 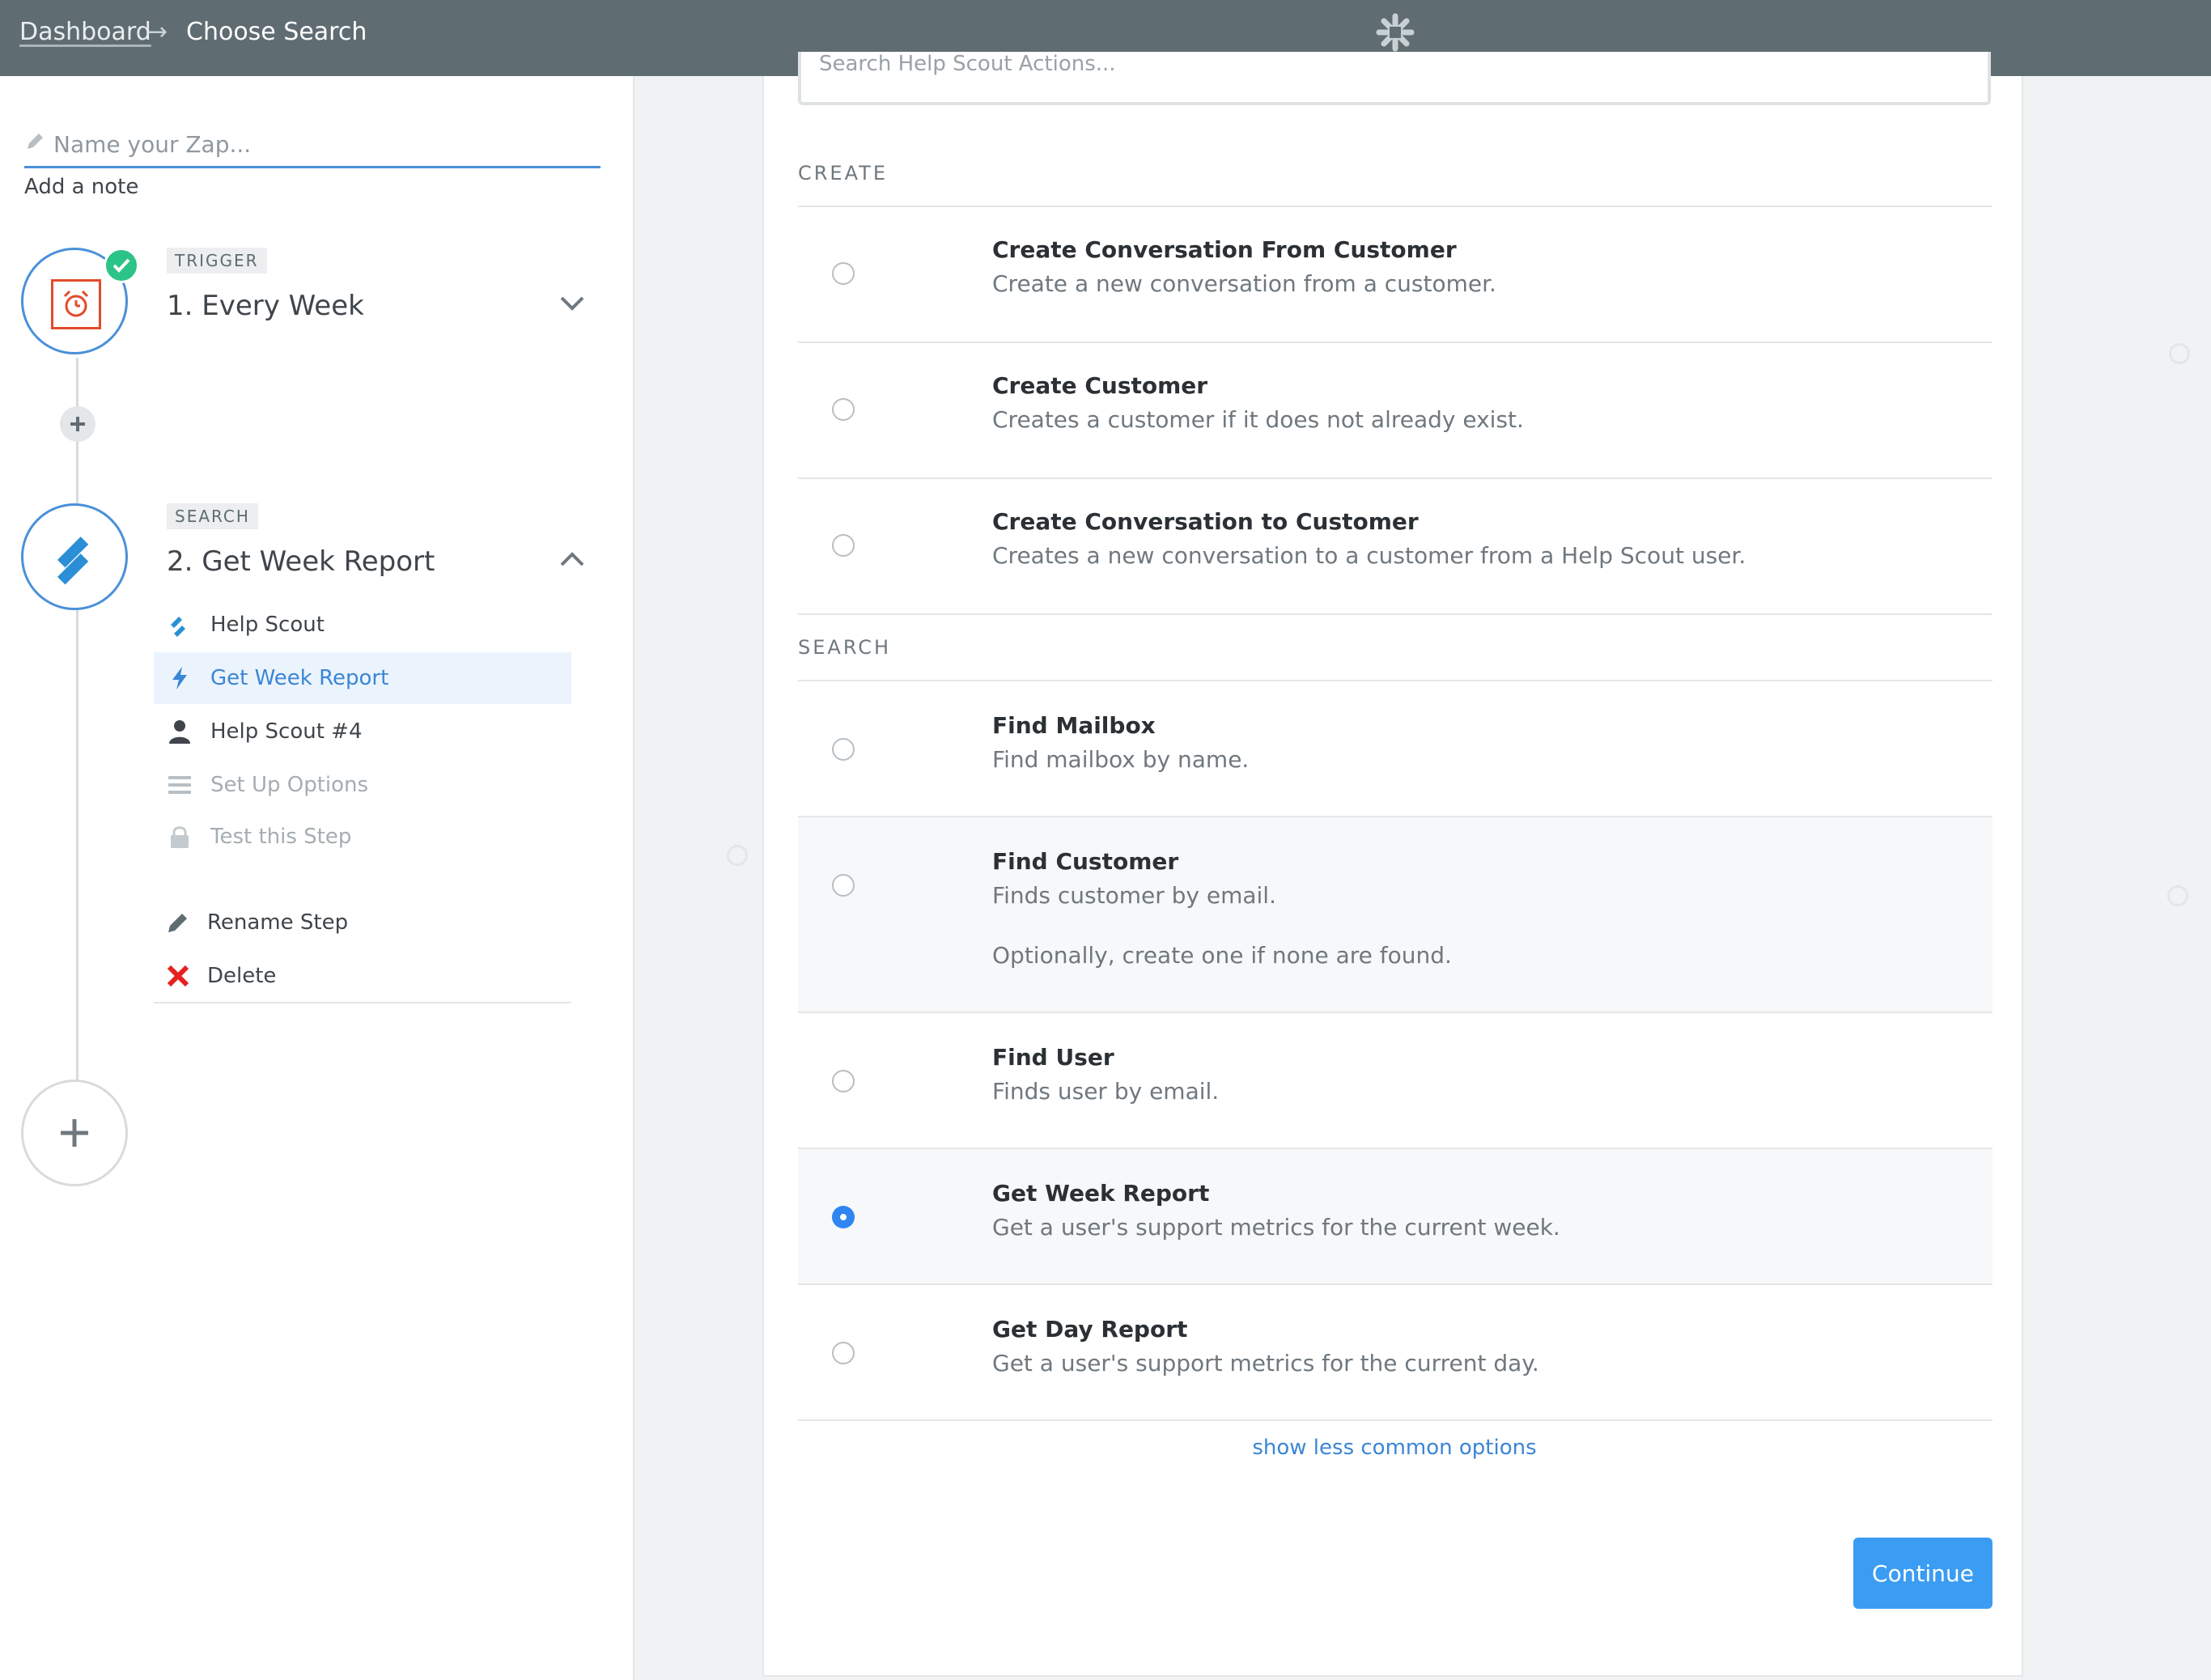 I want to click on alarm-clock-icon, so click(x=76, y=303).